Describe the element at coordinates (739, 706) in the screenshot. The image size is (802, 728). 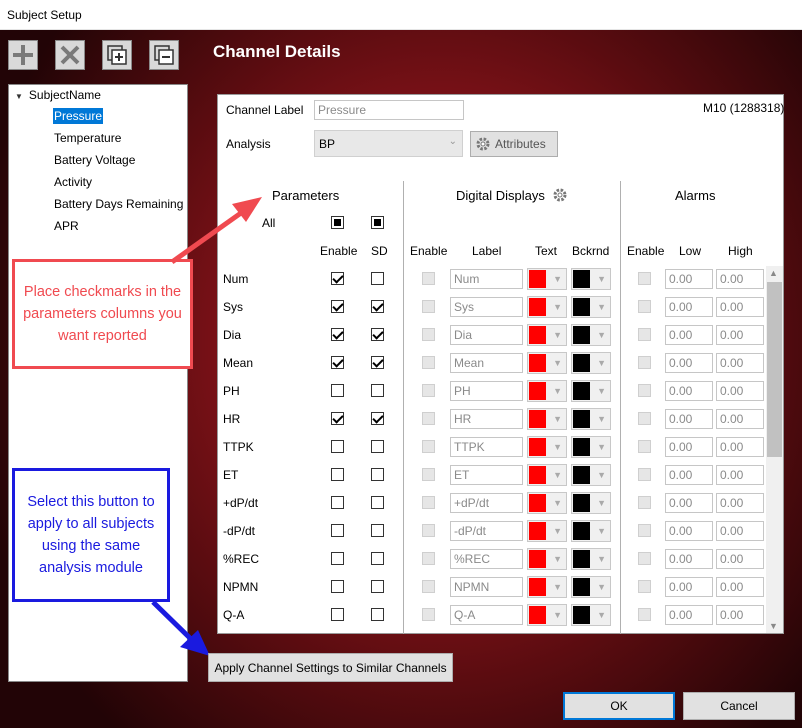
I see `cancel-button: Cancel` at that location.